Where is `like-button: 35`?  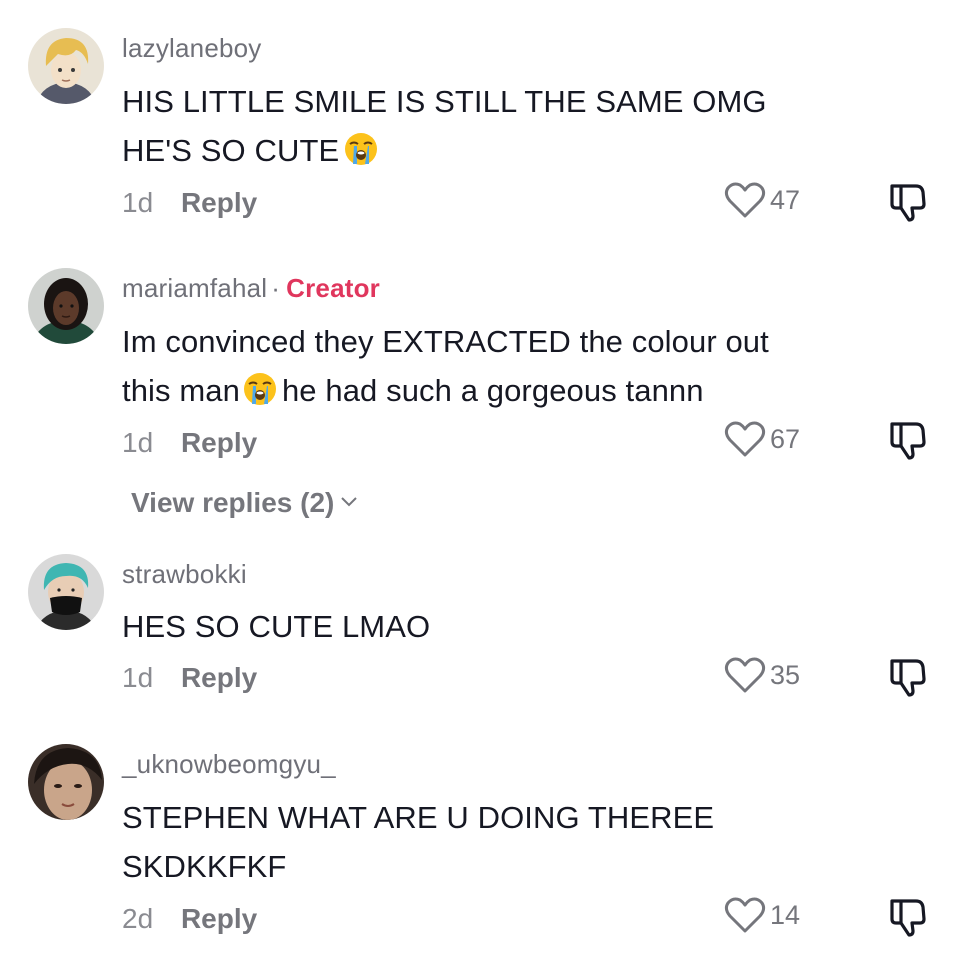
like-button: 35 is located at coordinates (762, 675).